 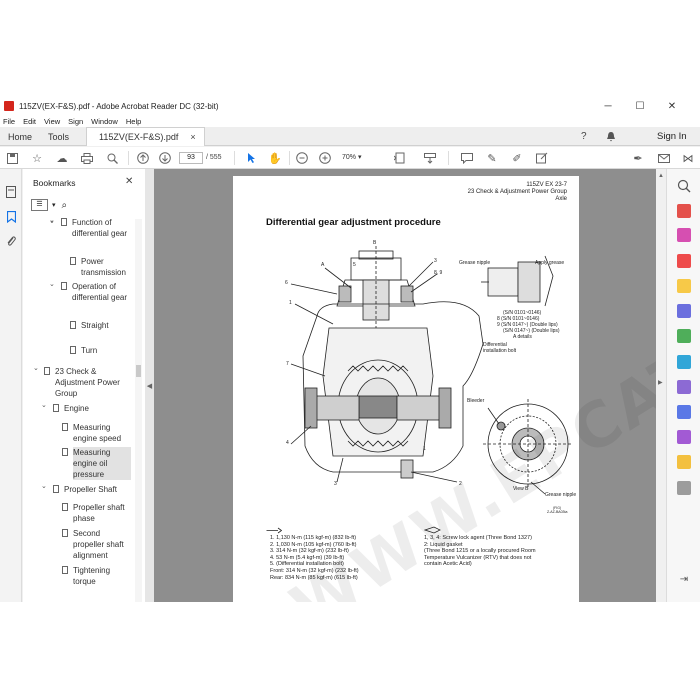 I want to click on figure-code: Z-AZ-BA03ta, so click(x=557, y=512).